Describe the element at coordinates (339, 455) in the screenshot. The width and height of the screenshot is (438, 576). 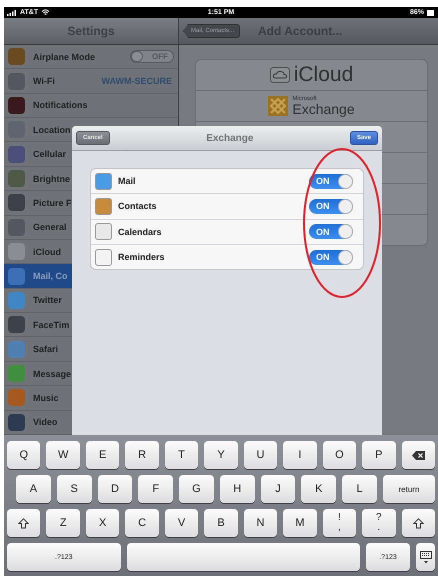
I see `keyboard-key: O` at that location.